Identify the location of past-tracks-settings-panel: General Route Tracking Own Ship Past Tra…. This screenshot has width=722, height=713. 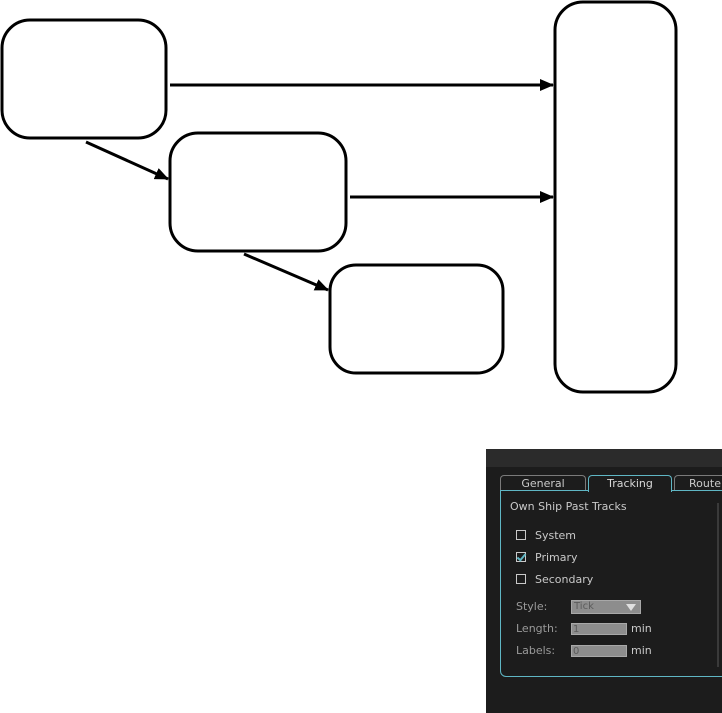
(604, 581).